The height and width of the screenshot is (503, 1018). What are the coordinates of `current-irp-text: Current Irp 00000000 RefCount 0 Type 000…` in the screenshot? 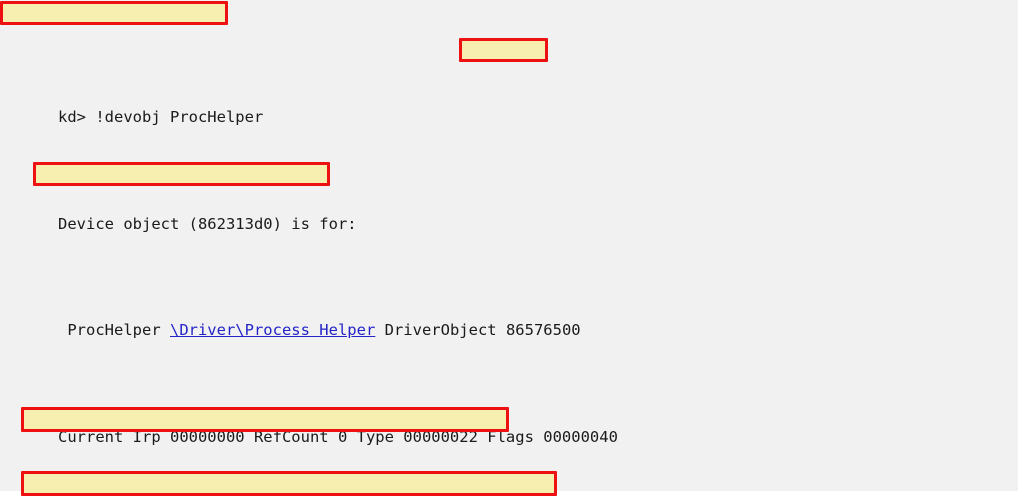 It's located at (338, 436).